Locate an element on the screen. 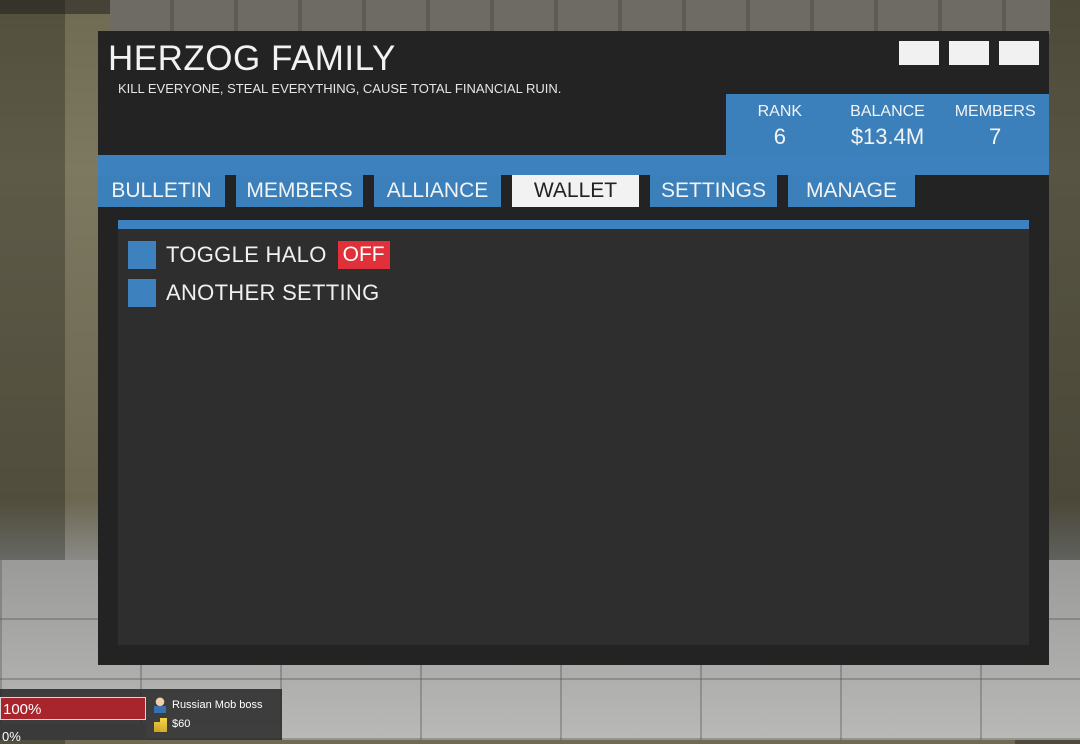  tab-members: MEMBERS is located at coordinates (299, 191).